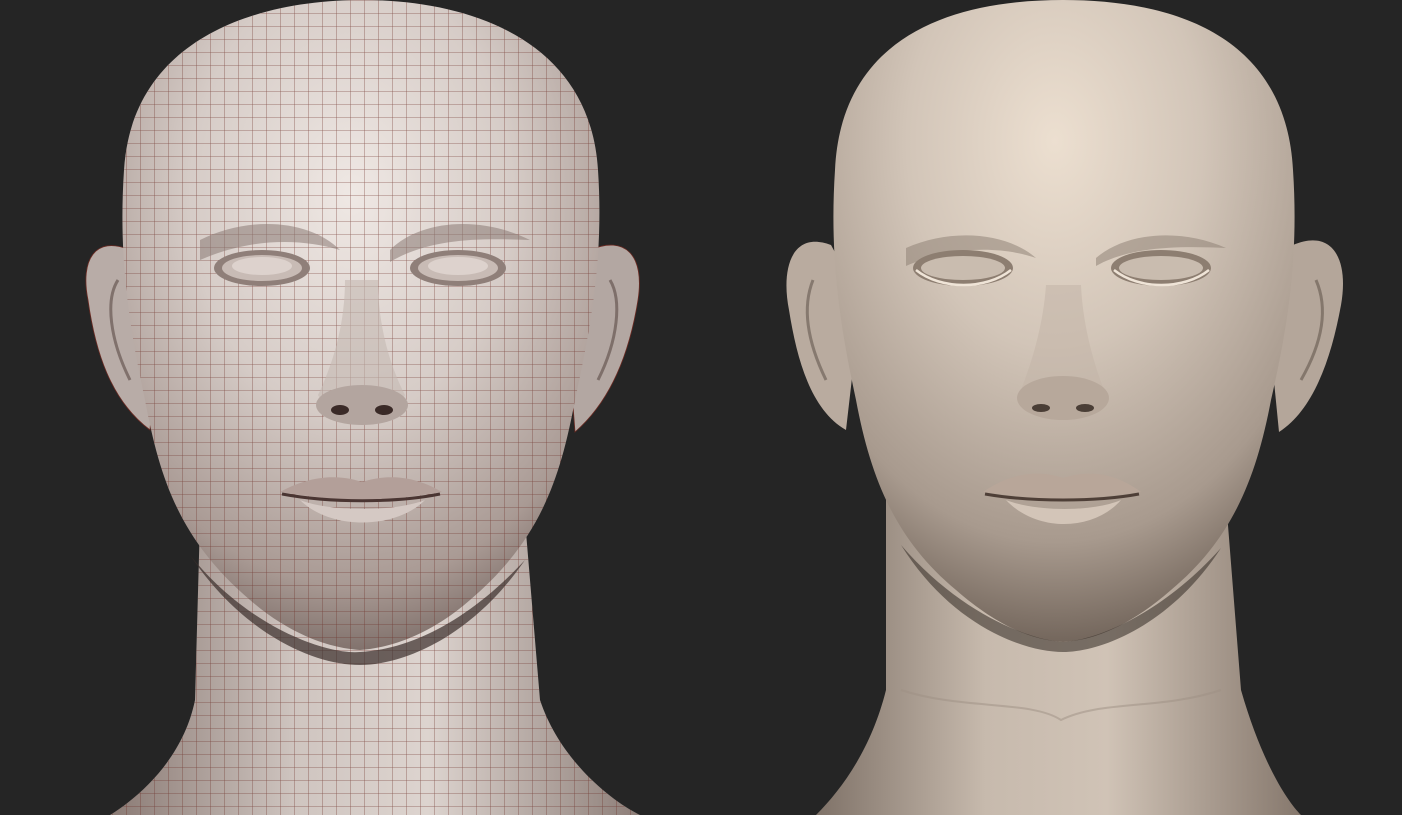  Describe the element at coordinates (963, 268) in the screenshot. I see `sculpt-eye-left` at that location.